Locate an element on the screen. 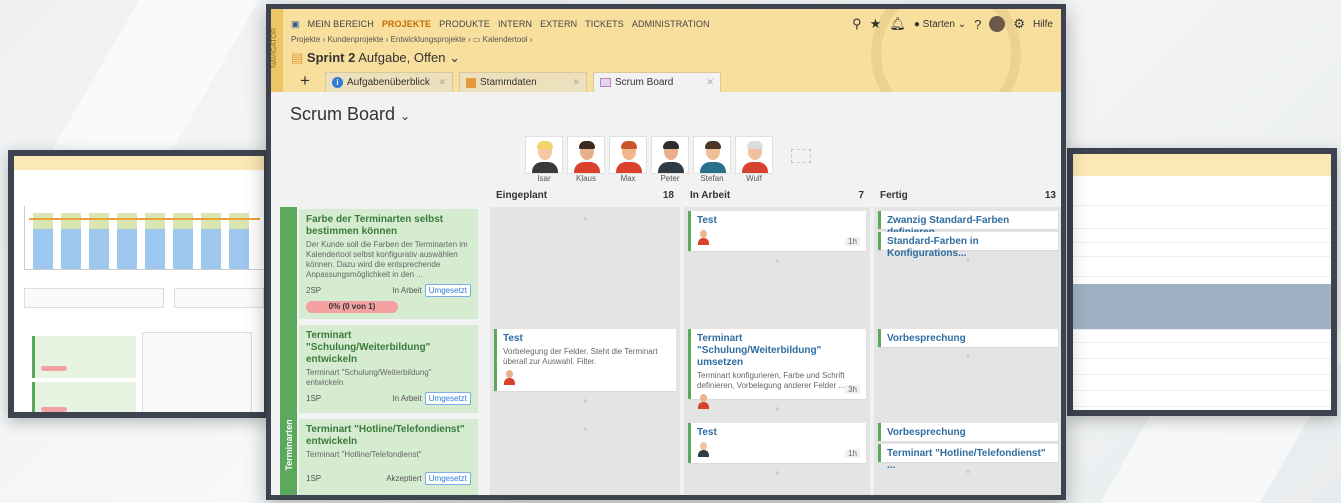  tab-stammdaten: Stammdaten ✕ is located at coordinates (523, 82).